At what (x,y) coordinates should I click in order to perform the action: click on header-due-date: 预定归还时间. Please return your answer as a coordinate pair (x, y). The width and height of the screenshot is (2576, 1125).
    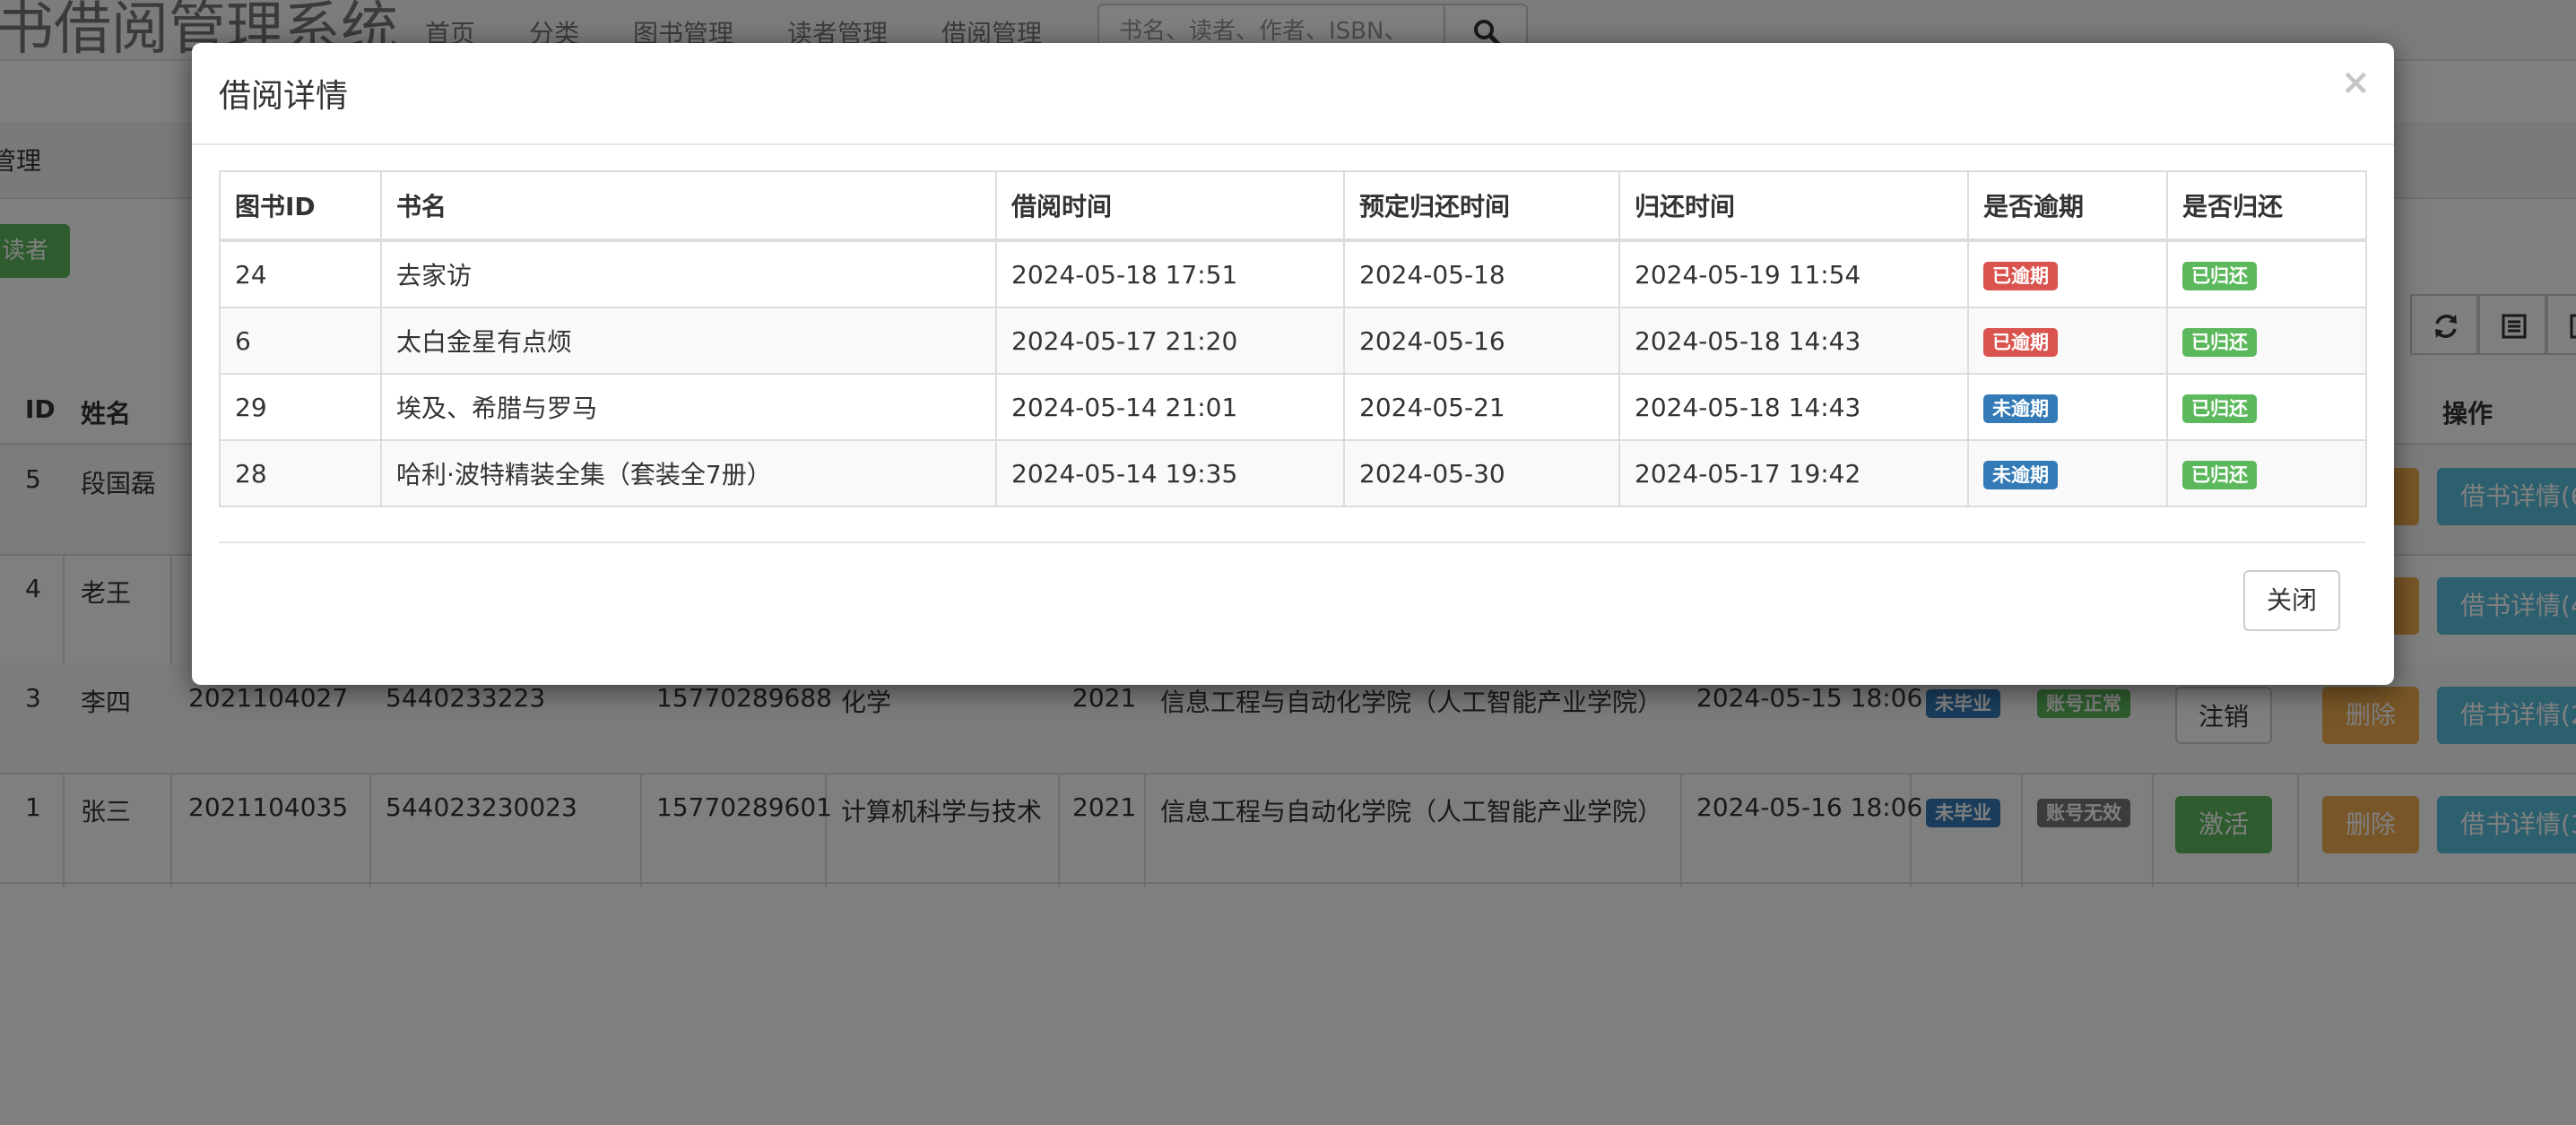
    Looking at the image, I should click on (1481, 206).